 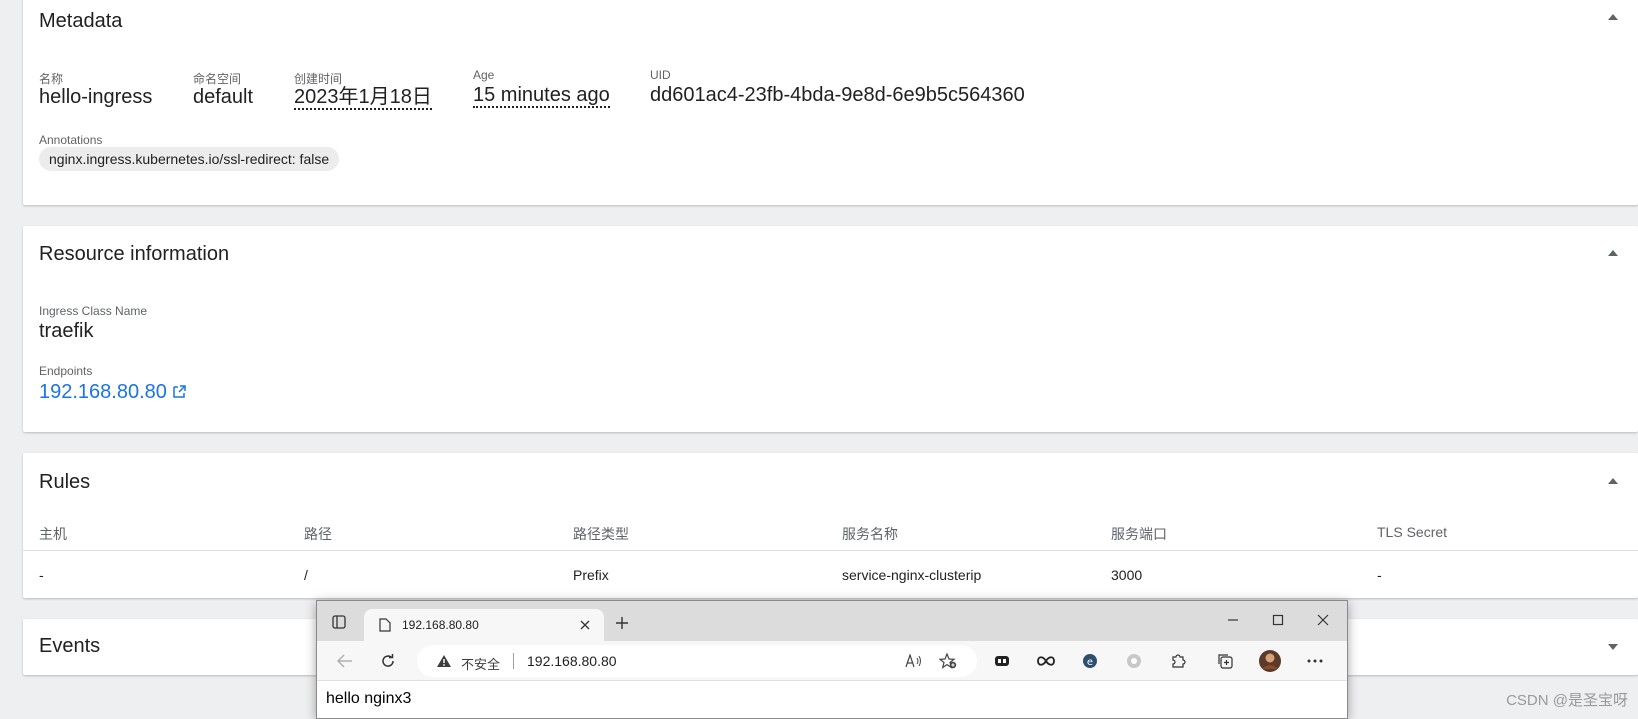 What do you see at coordinates (948, 661) in the screenshot?
I see `favorite-icon` at bounding box center [948, 661].